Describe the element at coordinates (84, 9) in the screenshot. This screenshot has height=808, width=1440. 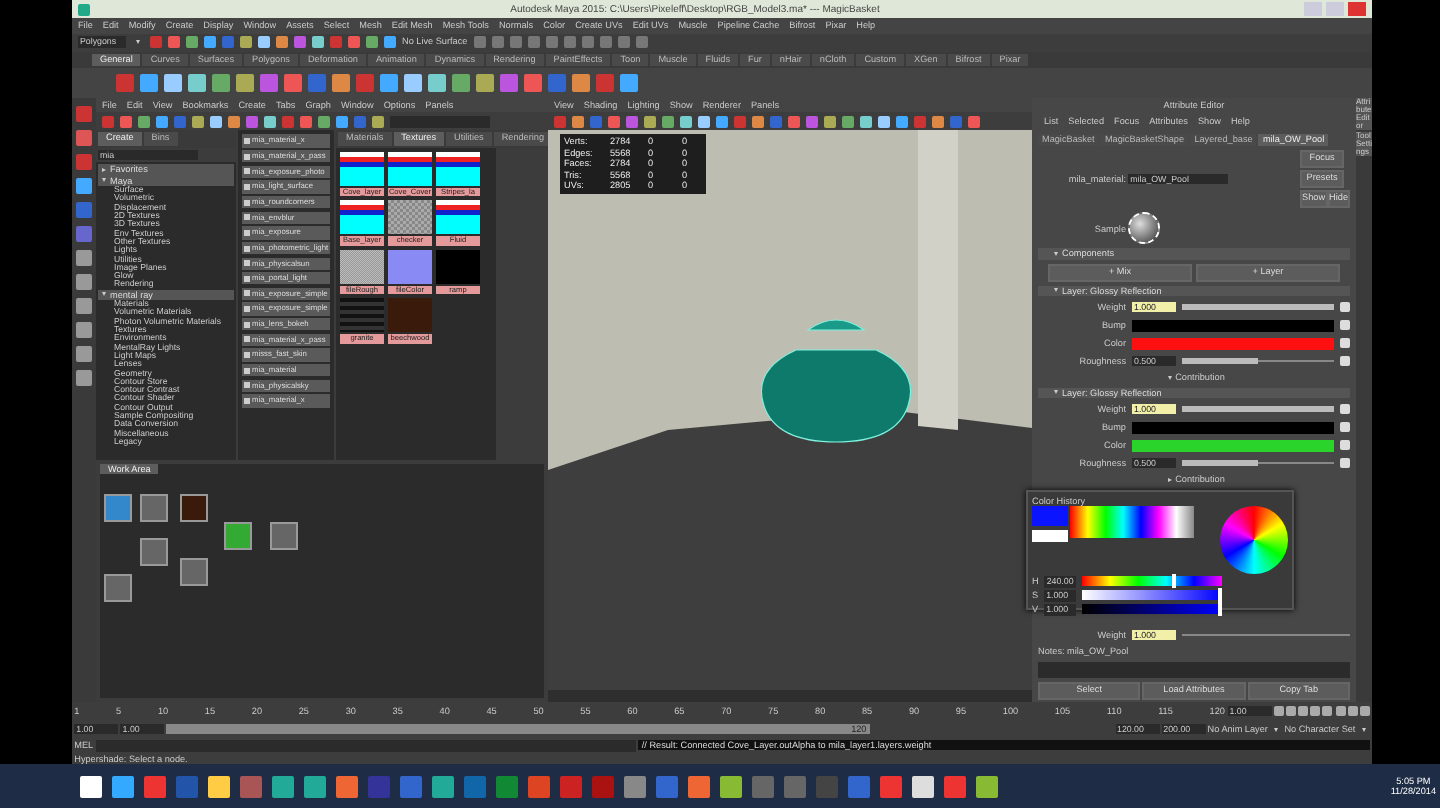
I see `app-logo-icon` at that location.